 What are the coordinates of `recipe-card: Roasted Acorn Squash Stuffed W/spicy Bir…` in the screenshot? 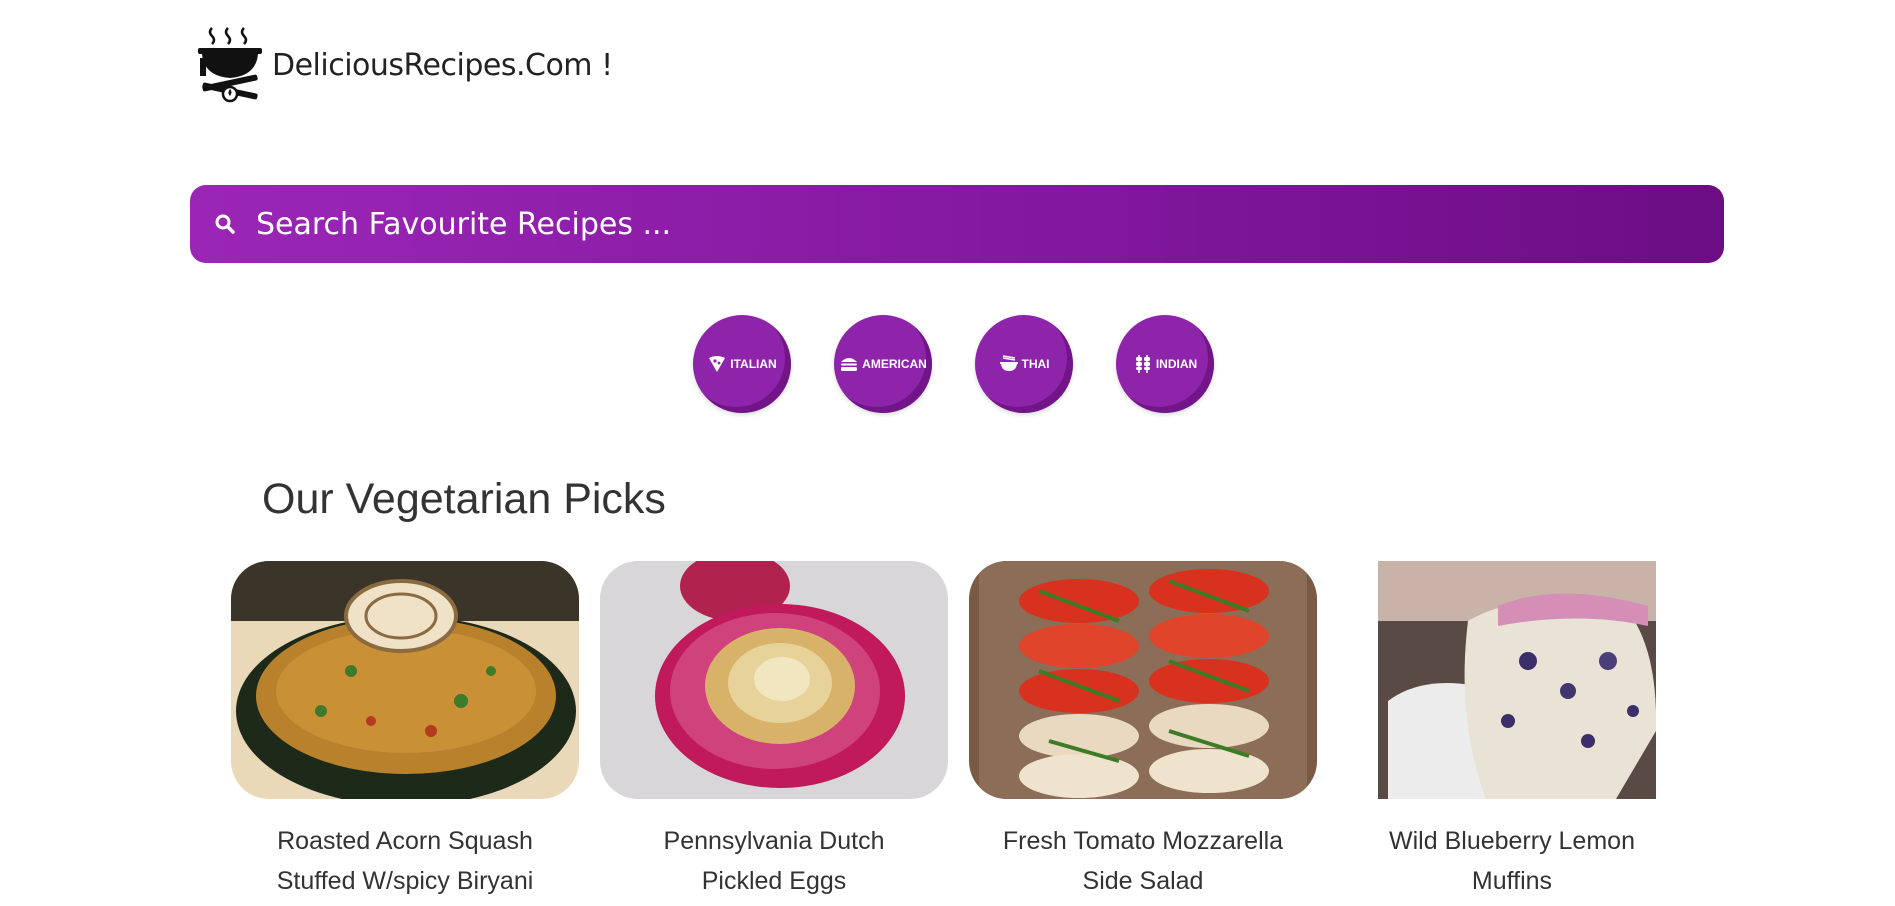 It's located at (405, 731).